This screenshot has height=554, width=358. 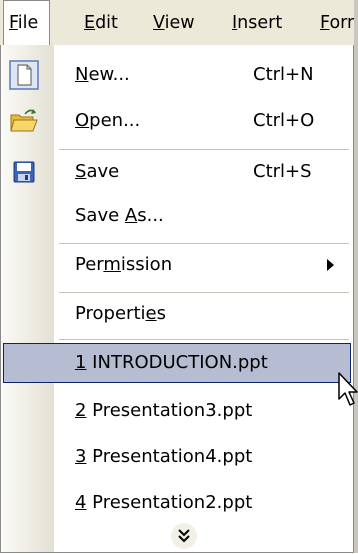 I want to click on menu-item-shortcut: Ctrl+O, so click(x=284, y=120).